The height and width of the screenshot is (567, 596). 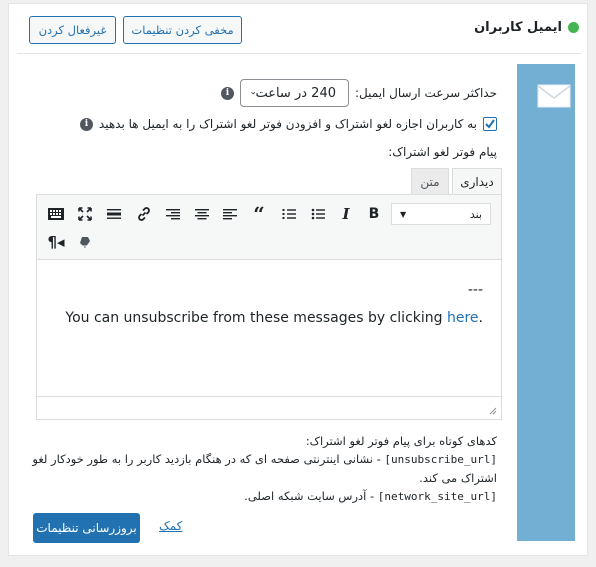 I want to click on editor-toolbar: بند ▼ B I “ ¶◂, so click(x=269, y=227).